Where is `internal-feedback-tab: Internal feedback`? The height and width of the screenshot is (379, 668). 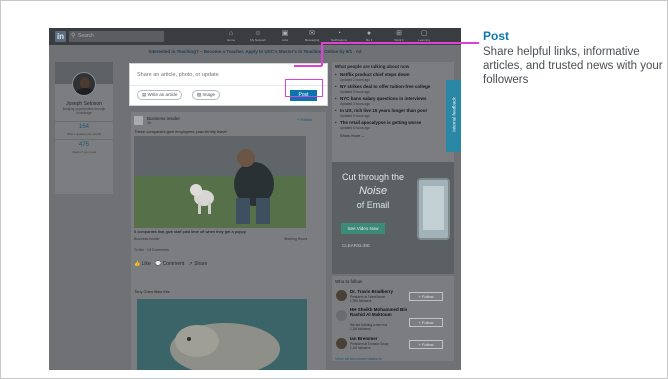
internal-feedback-tab: Internal feedback is located at coordinates (453, 116).